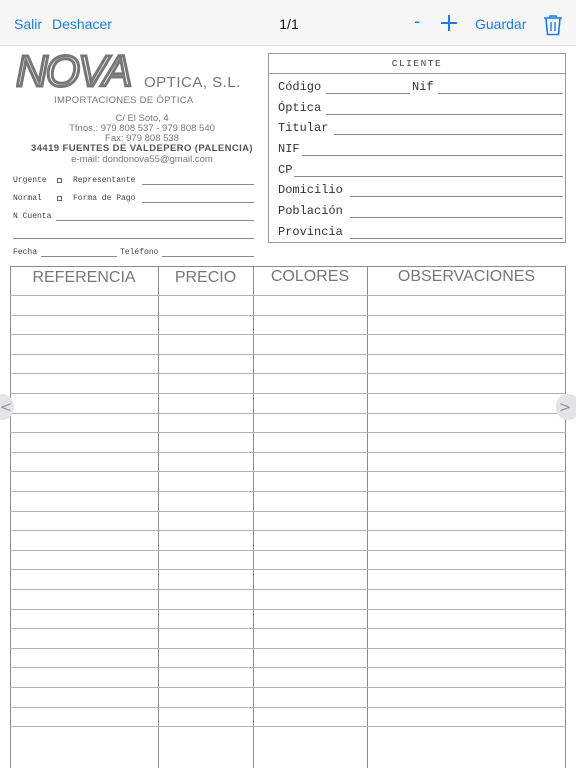 Image resolution: width=576 pixels, height=768 pixels. Describe the element at coordinates (208, 256) in the screenshot. I see `phone-field` at that location.